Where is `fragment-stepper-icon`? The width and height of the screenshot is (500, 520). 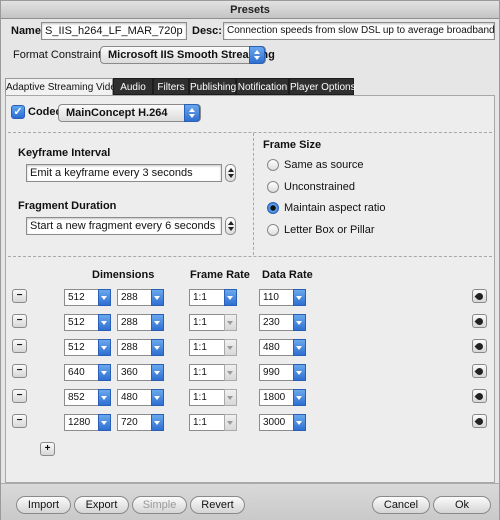
fragment-stepper-icon is located at coordinates (230, 226).